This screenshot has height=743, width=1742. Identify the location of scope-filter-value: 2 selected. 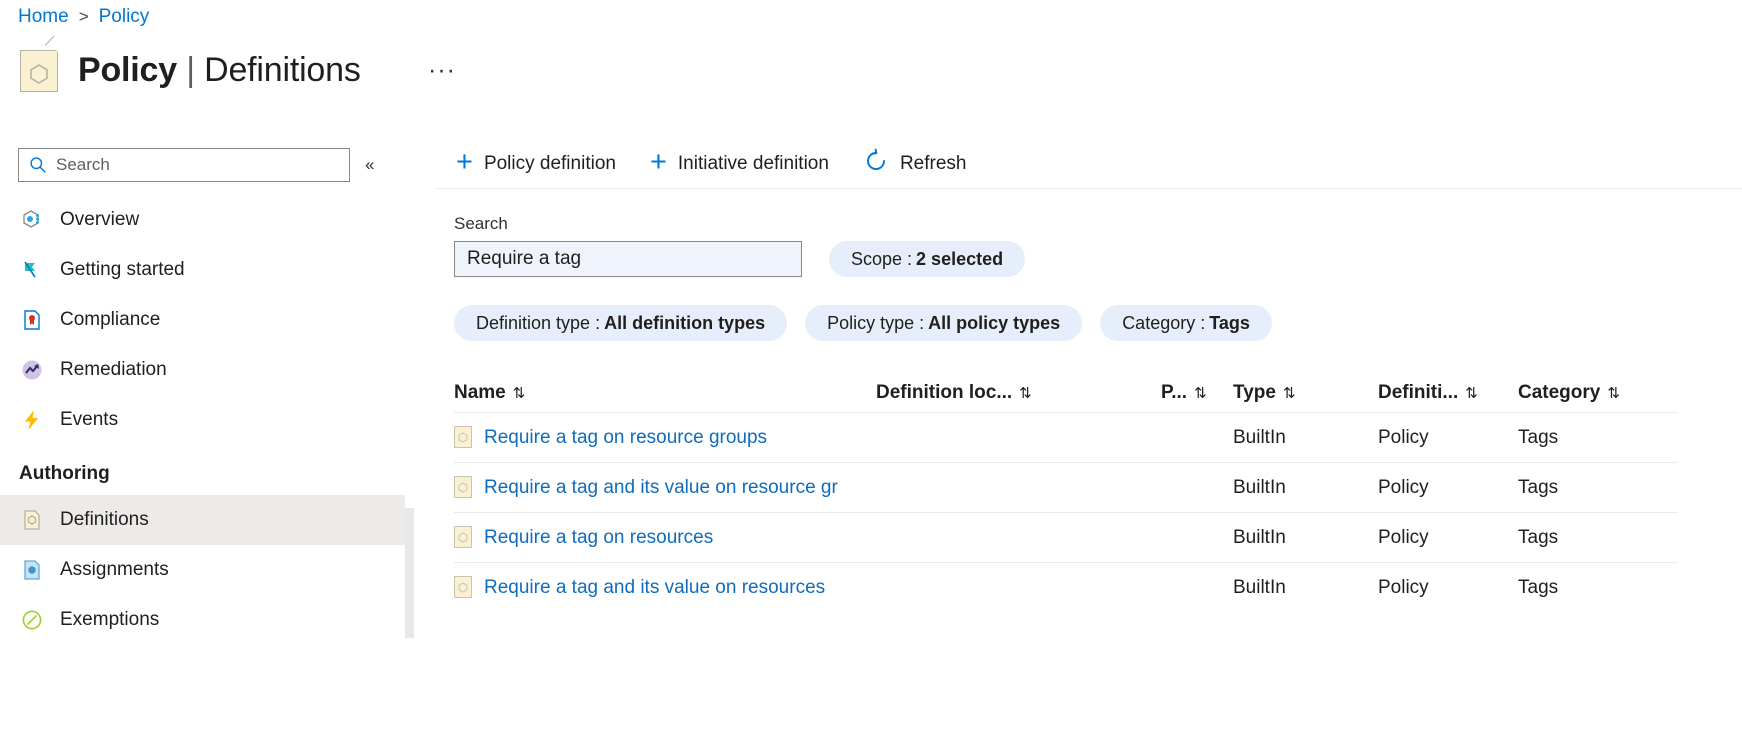
(960, 258).